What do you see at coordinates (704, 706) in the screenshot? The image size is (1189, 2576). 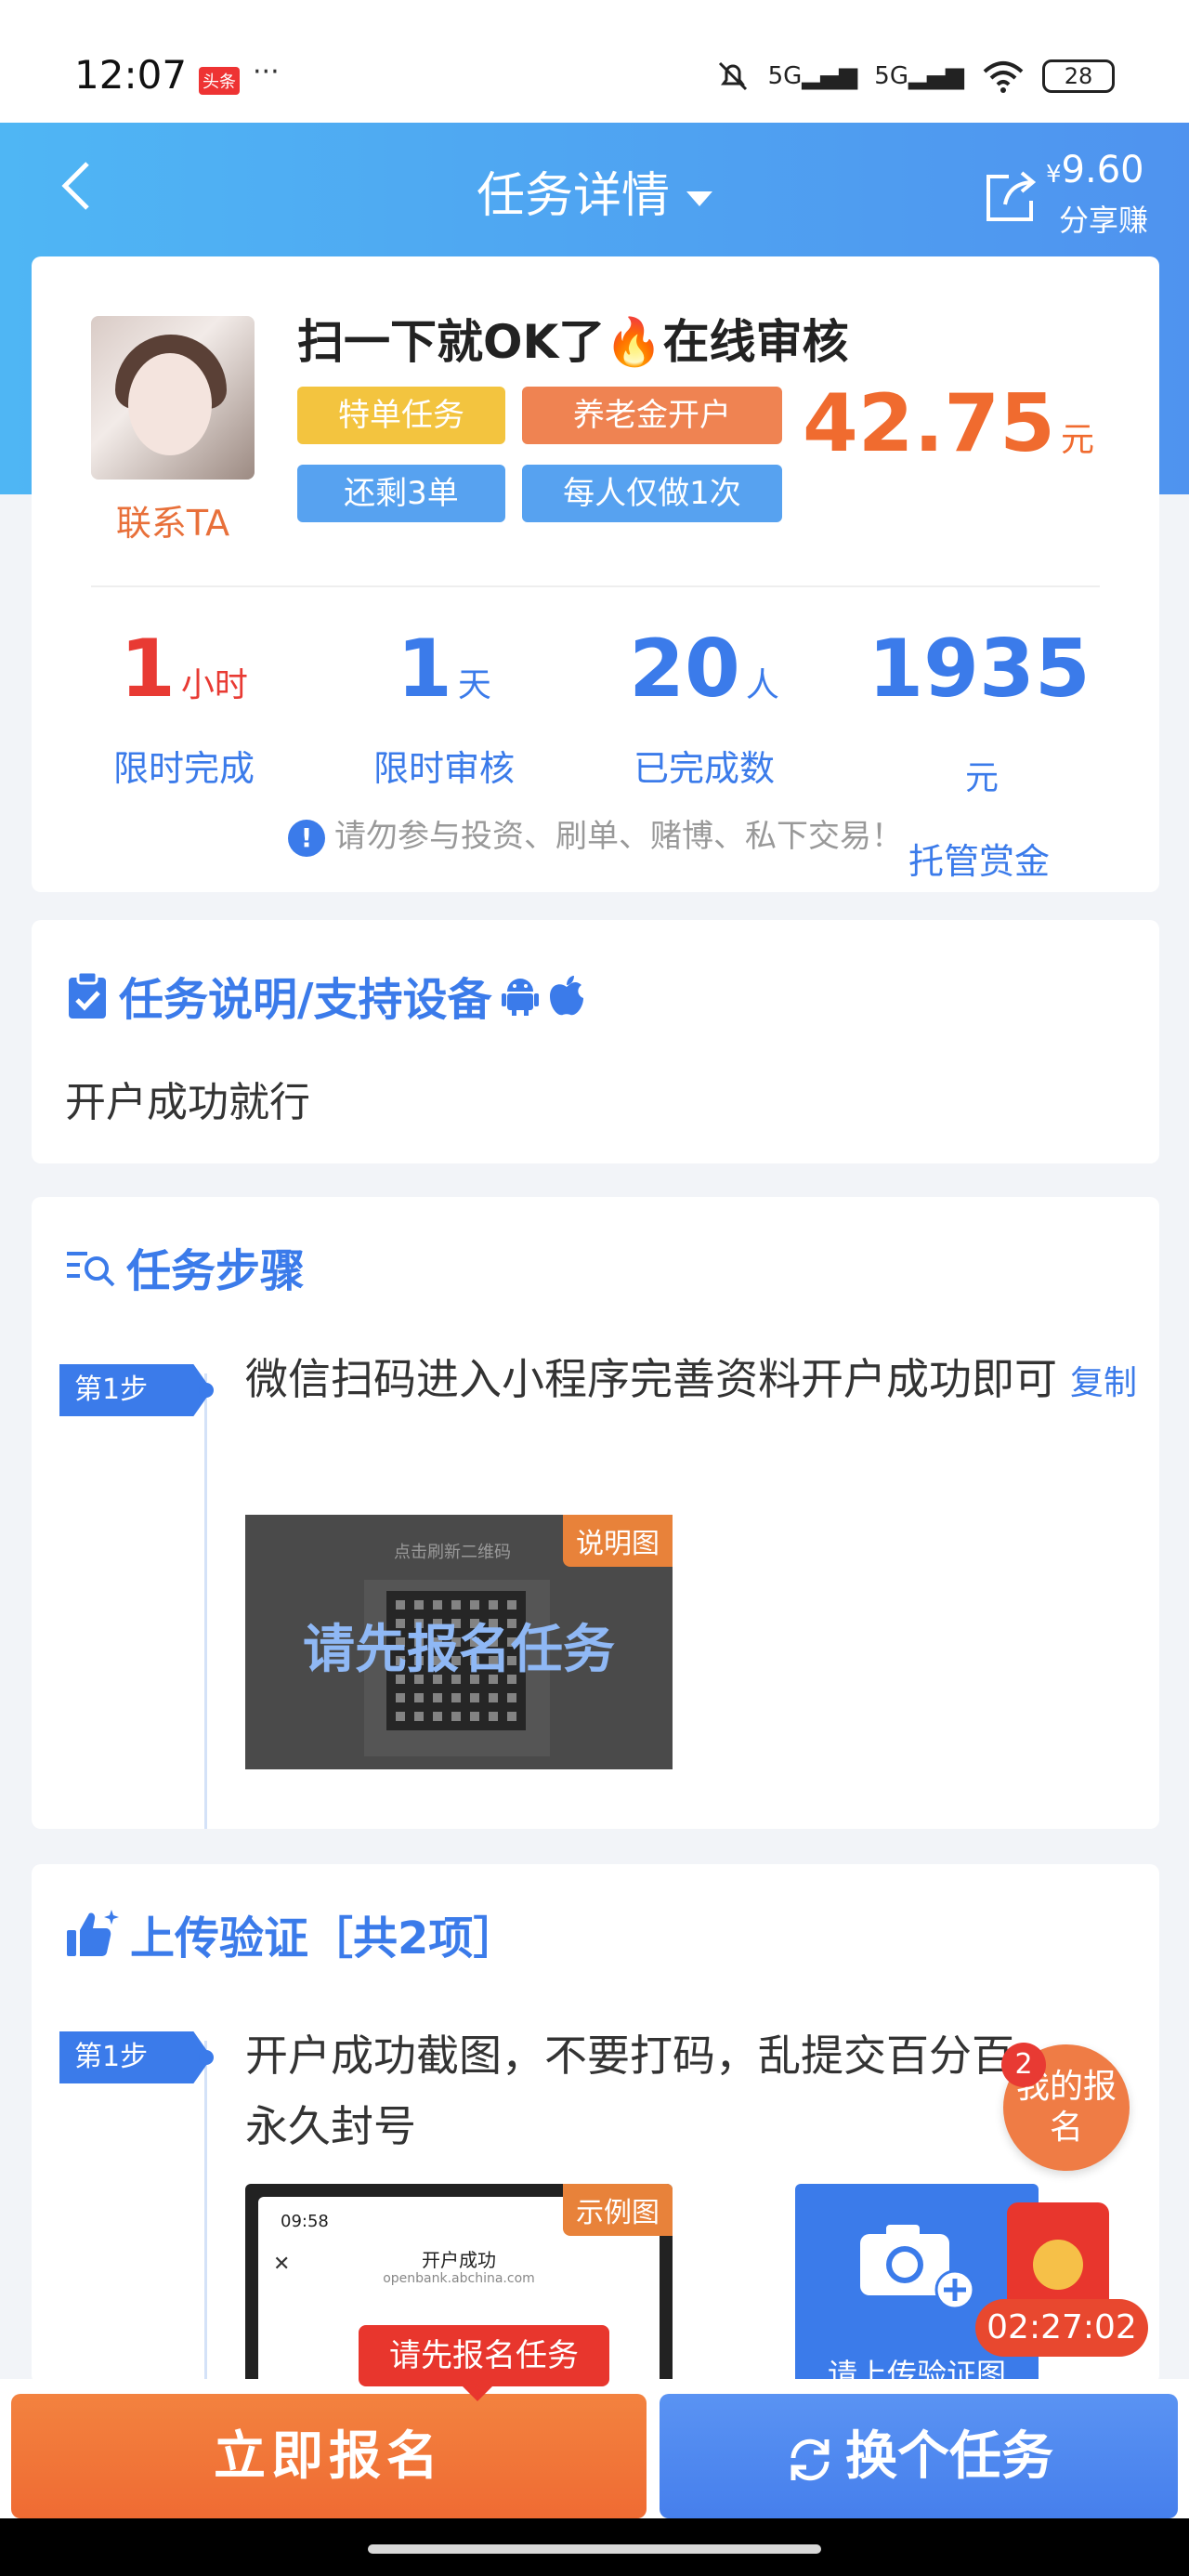 I see `stat-completed-count: 20 人 已完成数` at bounding box center [704, 706].